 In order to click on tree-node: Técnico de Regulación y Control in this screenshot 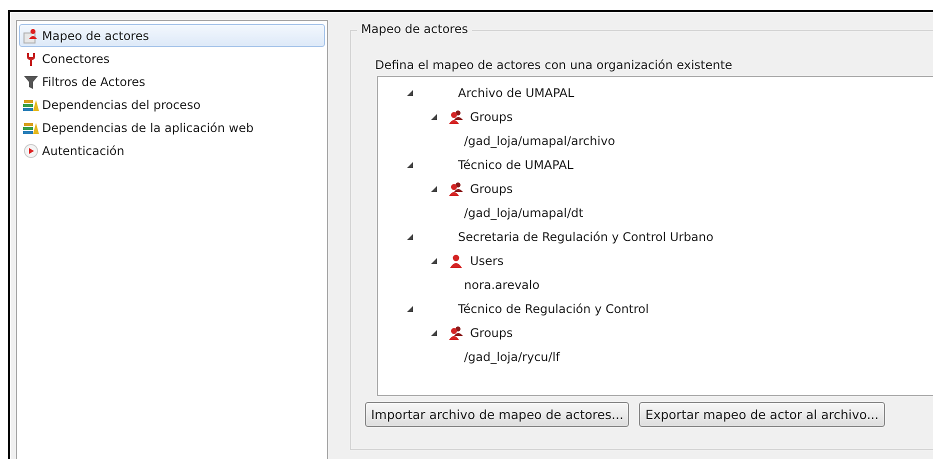, I will do `click(553, 309)`.